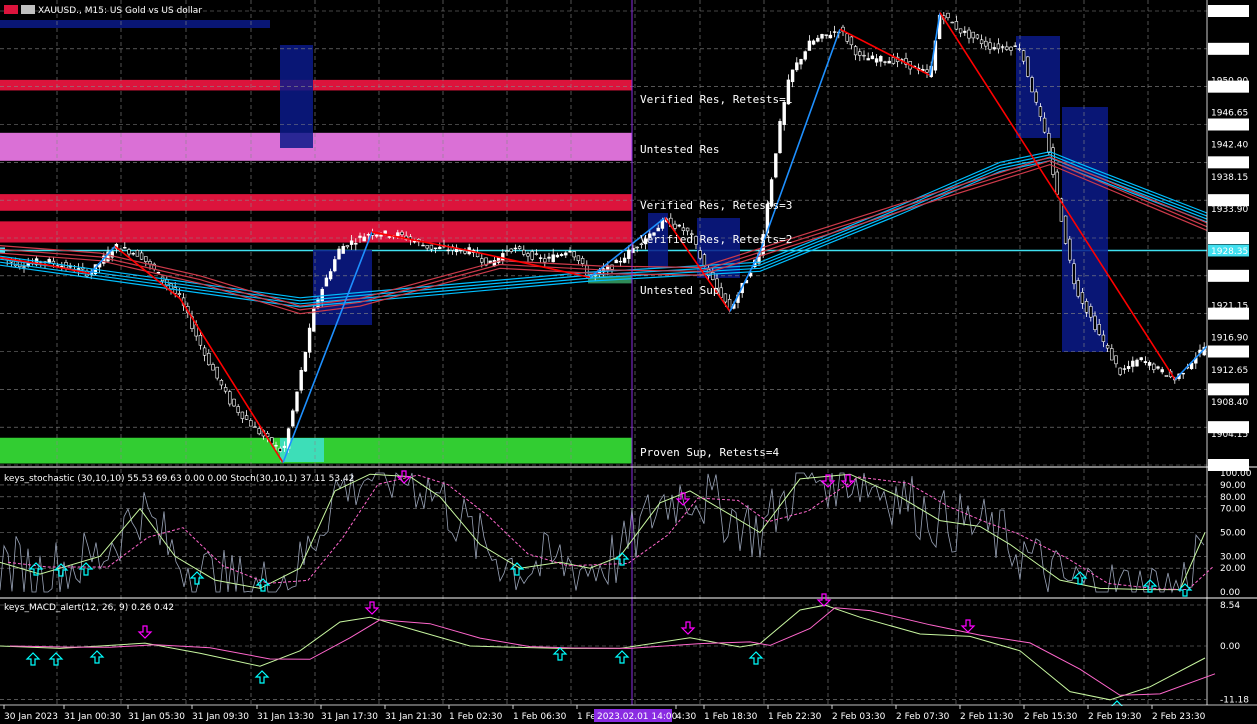 This screenshot has width=1257, height=724. I want to click on time-label-0: 30 Jan 2023, so click(31, 717).